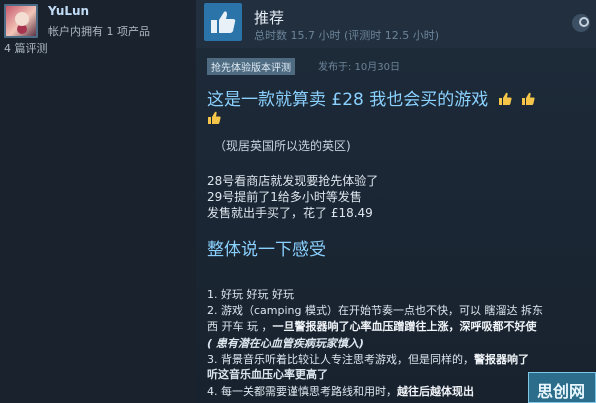  Describe the element at coordinates (302, 391) in the screenshot. I see `review-point-text: 4. 每一关都需要谨慎思考路线和用时，` at that location.